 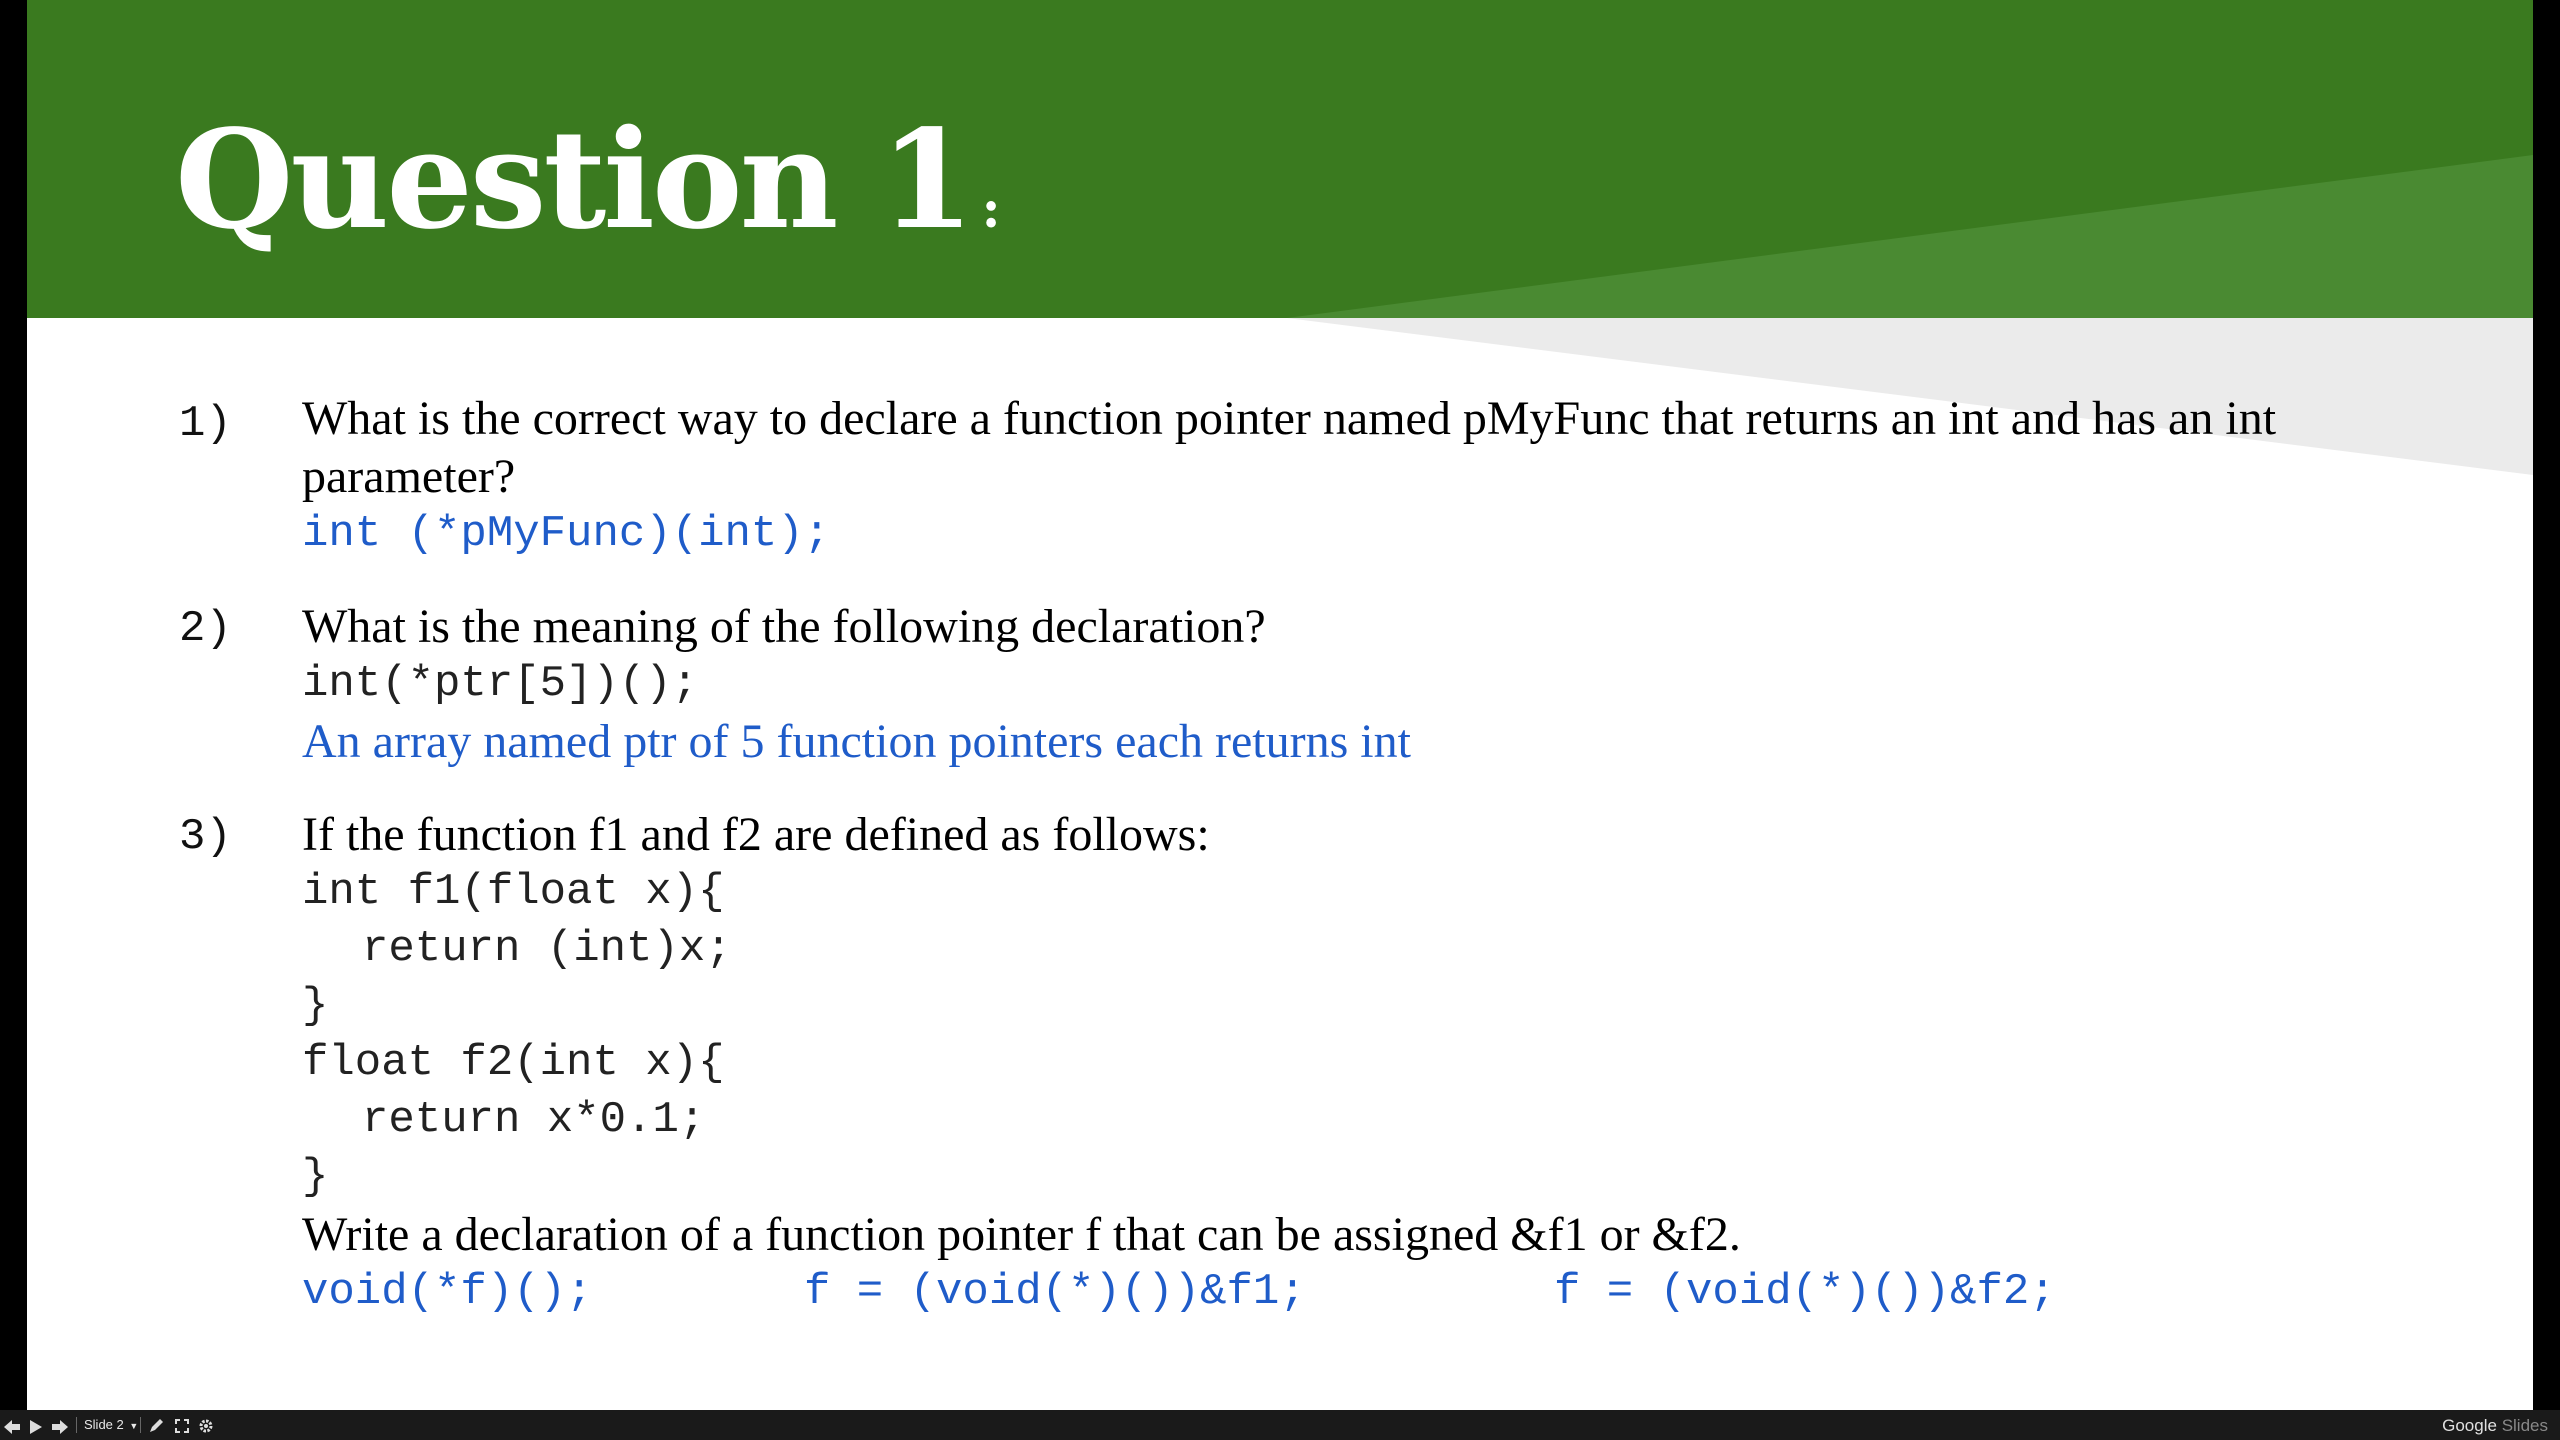 What do you see at coordinates (205, 424) in the screenshot?
I see `question-number: 1)` at bounding box center [205, 424].